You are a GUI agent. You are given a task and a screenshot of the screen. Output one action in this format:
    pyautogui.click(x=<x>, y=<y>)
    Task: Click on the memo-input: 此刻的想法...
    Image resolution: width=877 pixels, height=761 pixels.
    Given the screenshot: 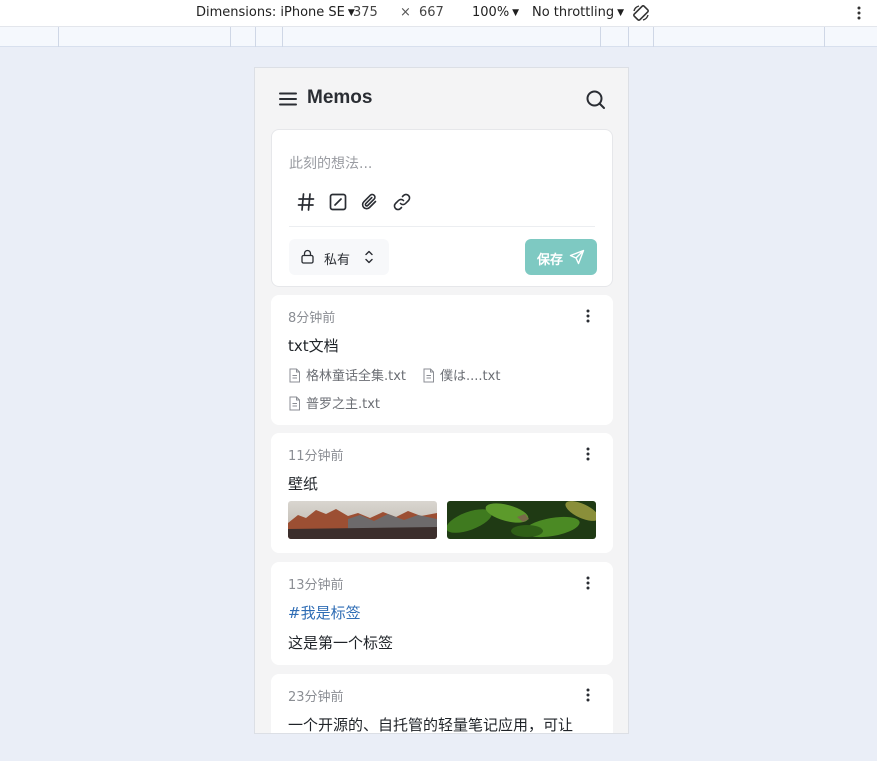 What is the action you would take?
    pyautogui.click(x=330, y=163)
    